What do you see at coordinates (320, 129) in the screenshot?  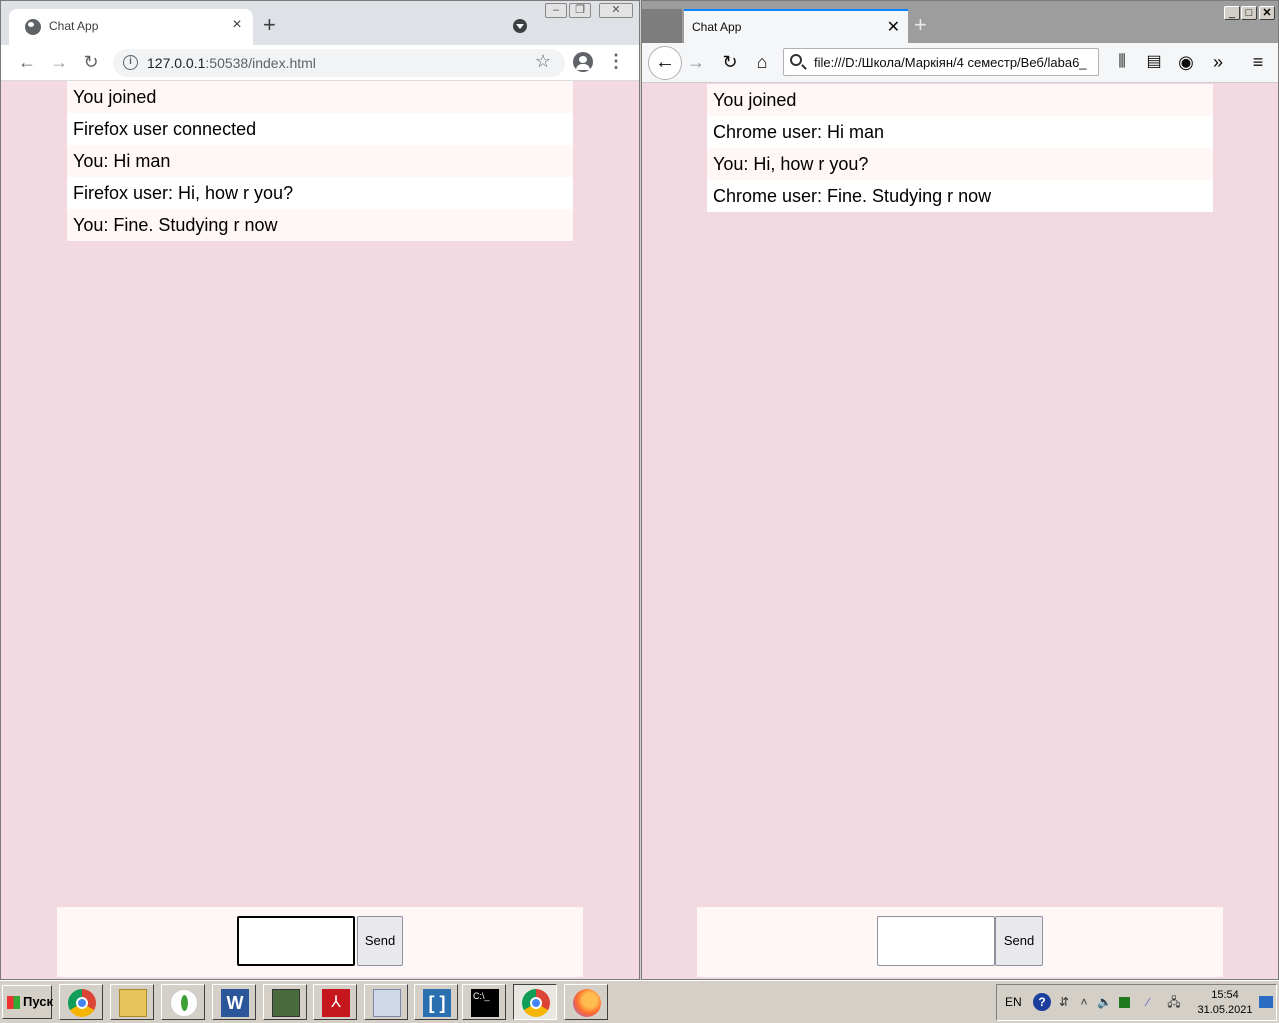 I see `message-item: Firefox user connected` at bounding box center [320, 129].